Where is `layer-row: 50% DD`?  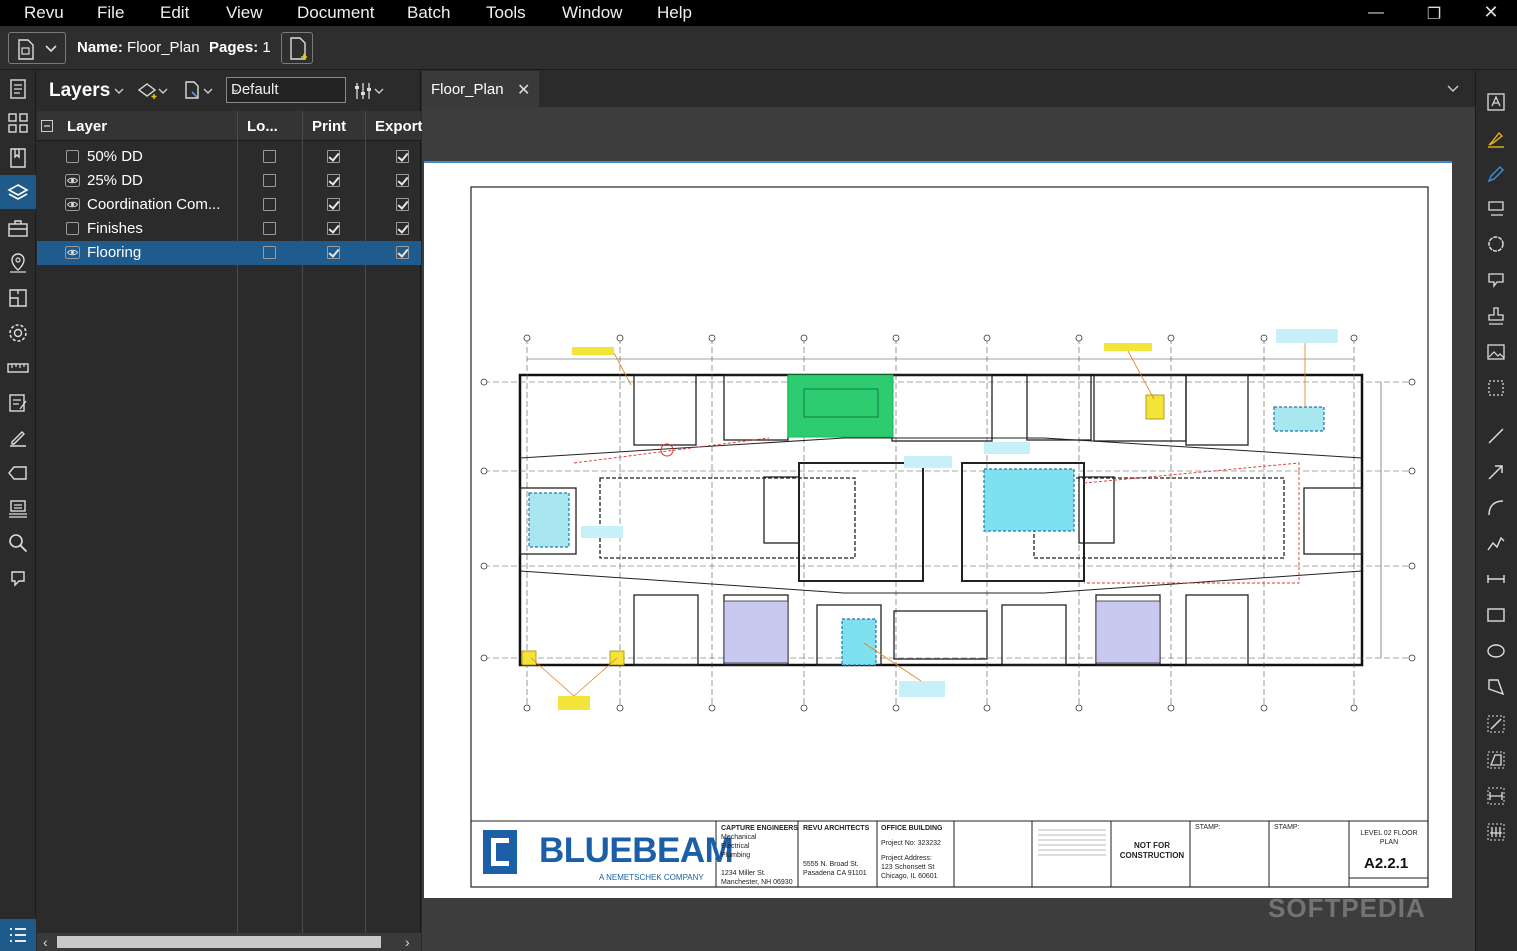
layer-row: 50% DD is located at coordinates (229, 157).